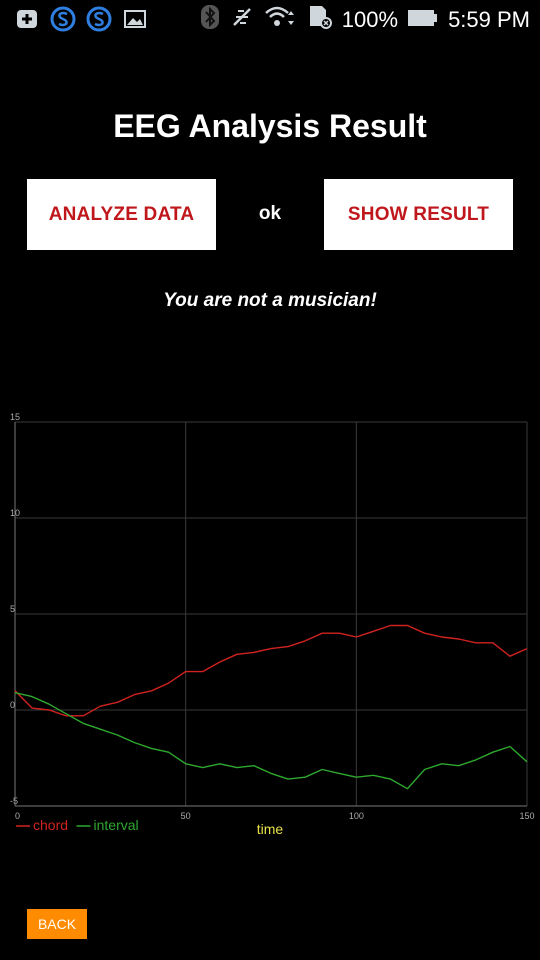  I want to click on x-tick-label: 50, so click(186, 816).